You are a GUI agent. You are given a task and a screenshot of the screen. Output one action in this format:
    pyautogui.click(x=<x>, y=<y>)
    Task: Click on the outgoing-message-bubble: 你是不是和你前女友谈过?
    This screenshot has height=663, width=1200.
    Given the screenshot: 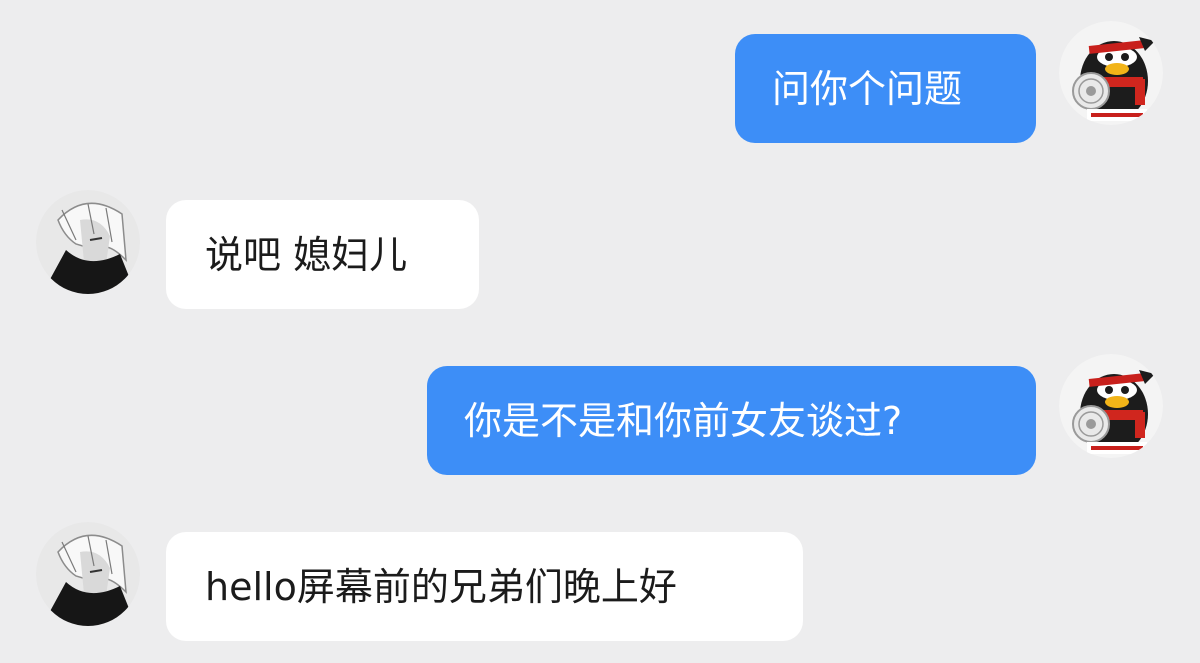 What is the action you would take?
    pyautogui.click(x=731, y=420)
    